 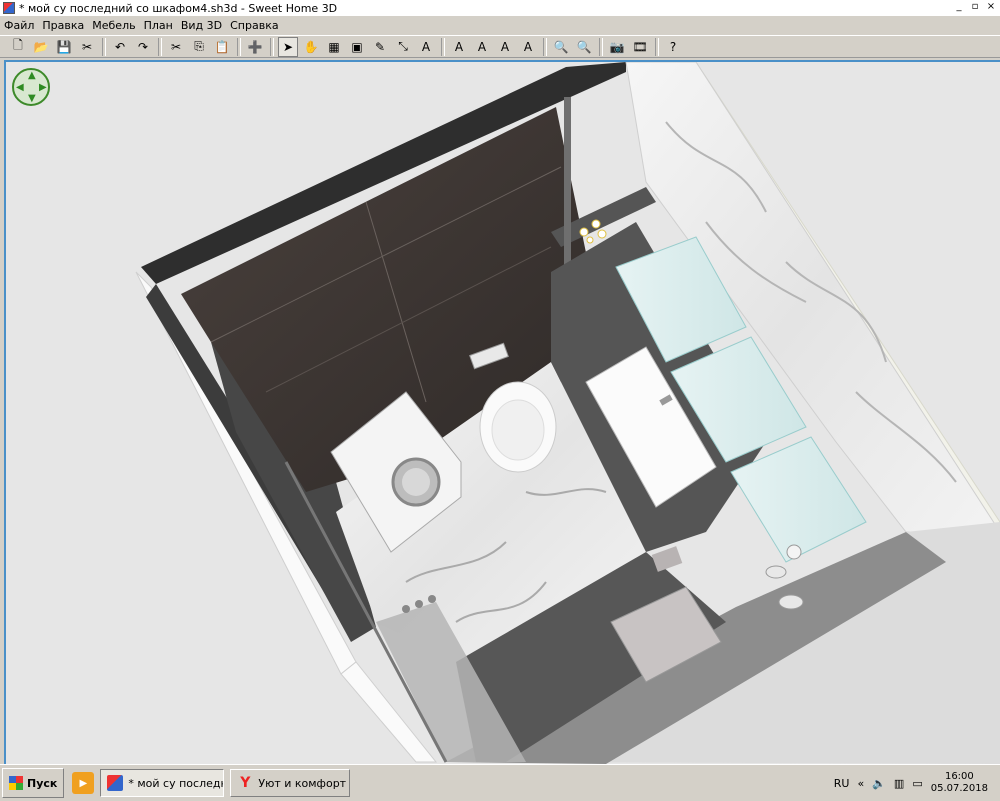 What do you see at coordinates (222, 47) in the screenshot?
I see `paste-icon: 📋` at bounding box center [222, 47].